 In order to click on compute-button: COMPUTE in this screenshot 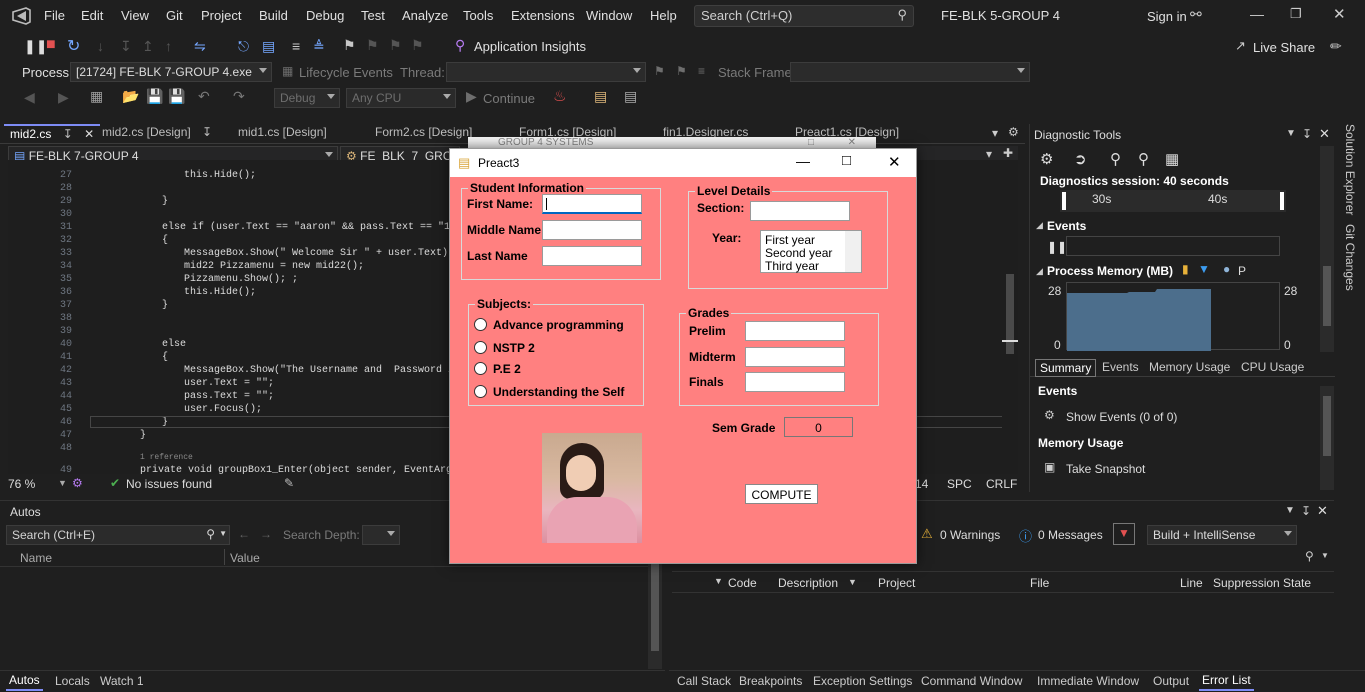, I will do `click(781, 494)`.